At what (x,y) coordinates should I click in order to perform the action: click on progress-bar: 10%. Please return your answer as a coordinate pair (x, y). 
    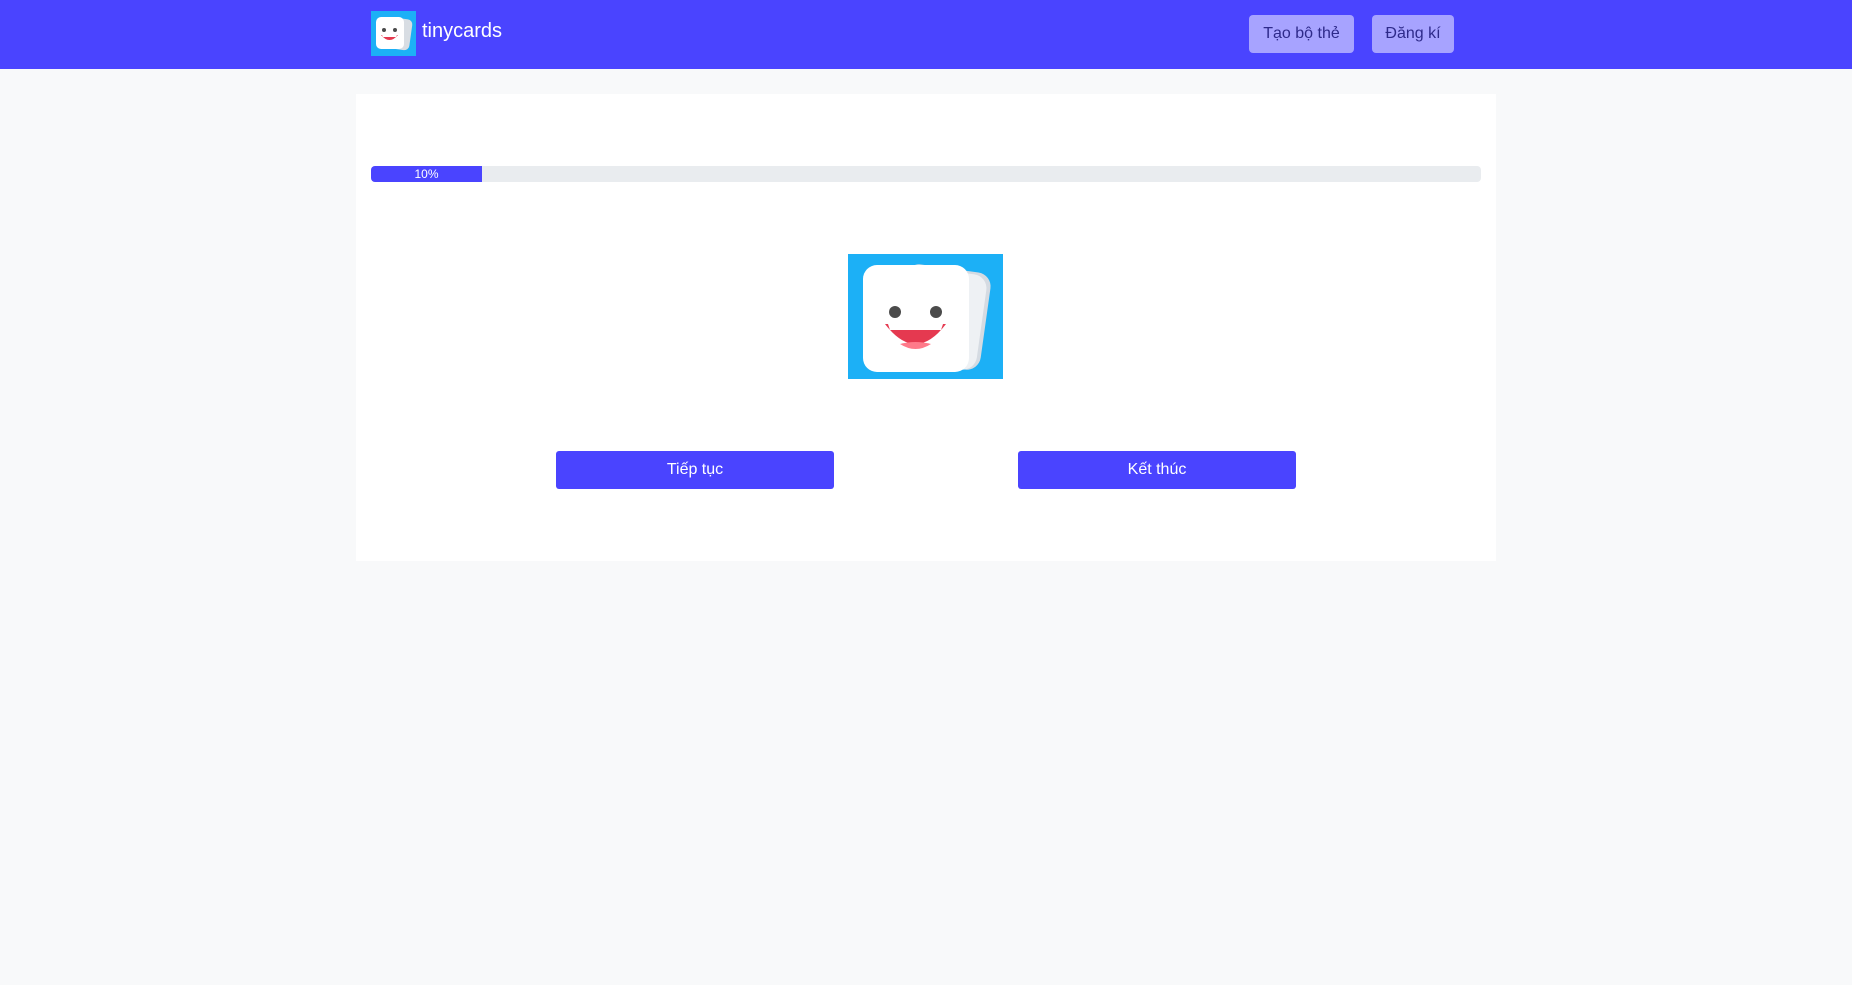
    Looking at the image, I should click on (926, 174).